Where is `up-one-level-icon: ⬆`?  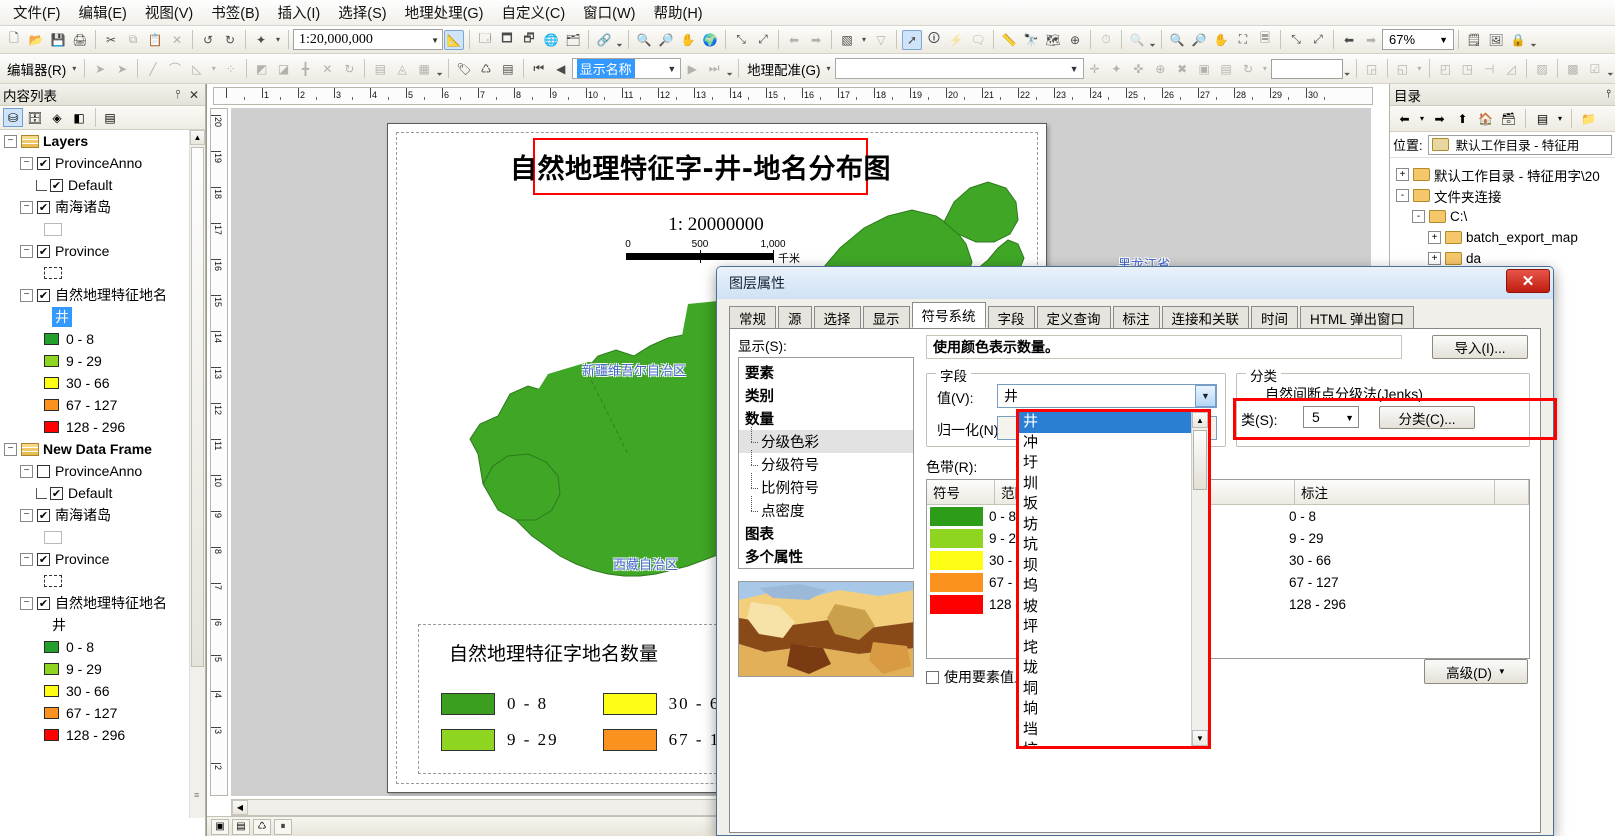
up-one-level-icon: ⬆ is located at coordinates (1462, 119).